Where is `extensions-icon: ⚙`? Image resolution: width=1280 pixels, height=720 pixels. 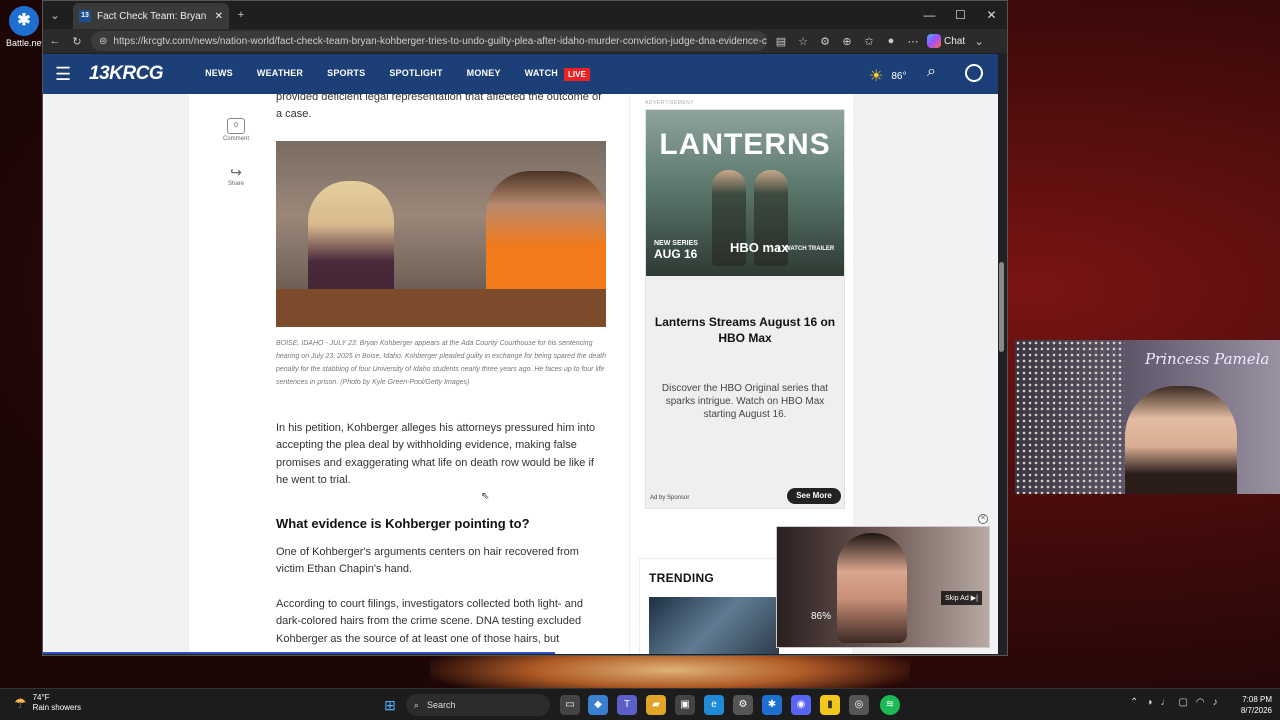 extensions-icon: ⚙ is located at coordinates (825, 41).